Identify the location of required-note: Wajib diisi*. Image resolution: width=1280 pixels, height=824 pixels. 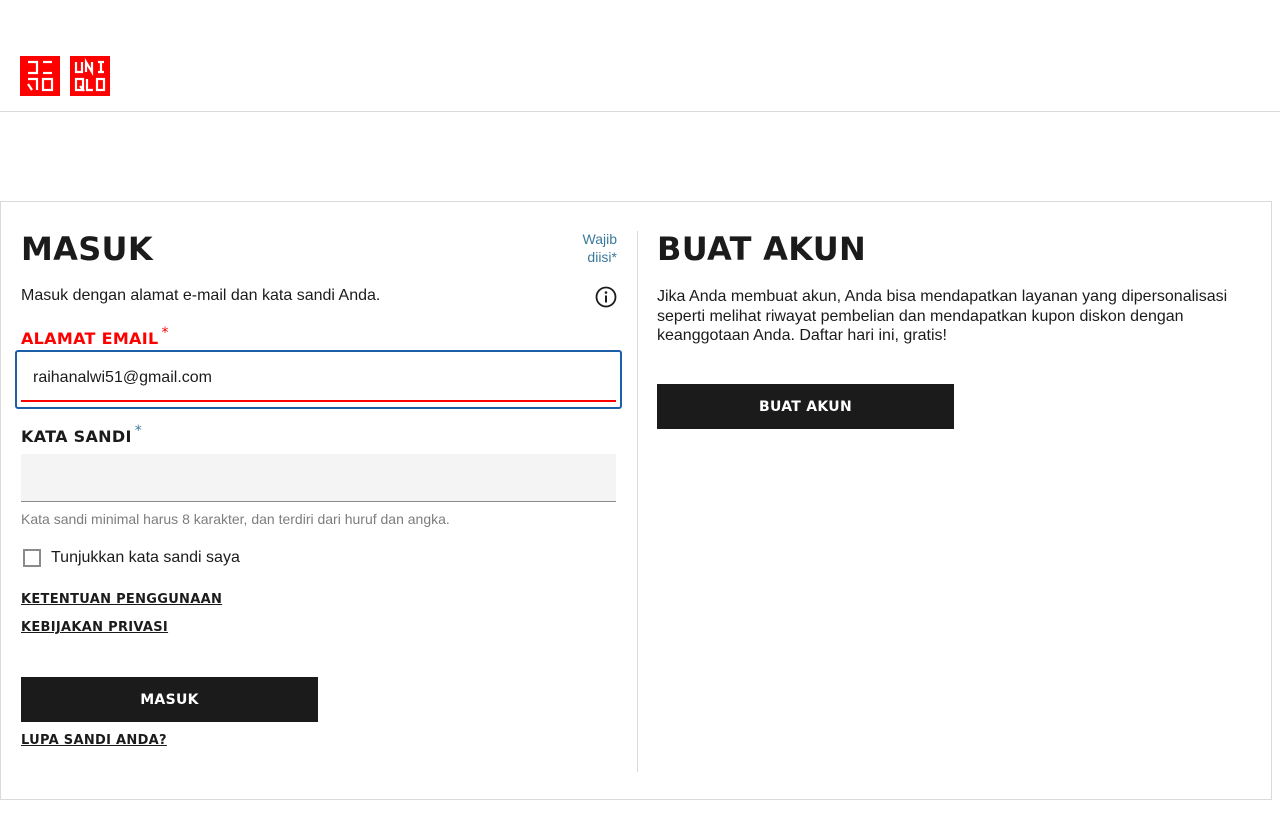
(587, 248).